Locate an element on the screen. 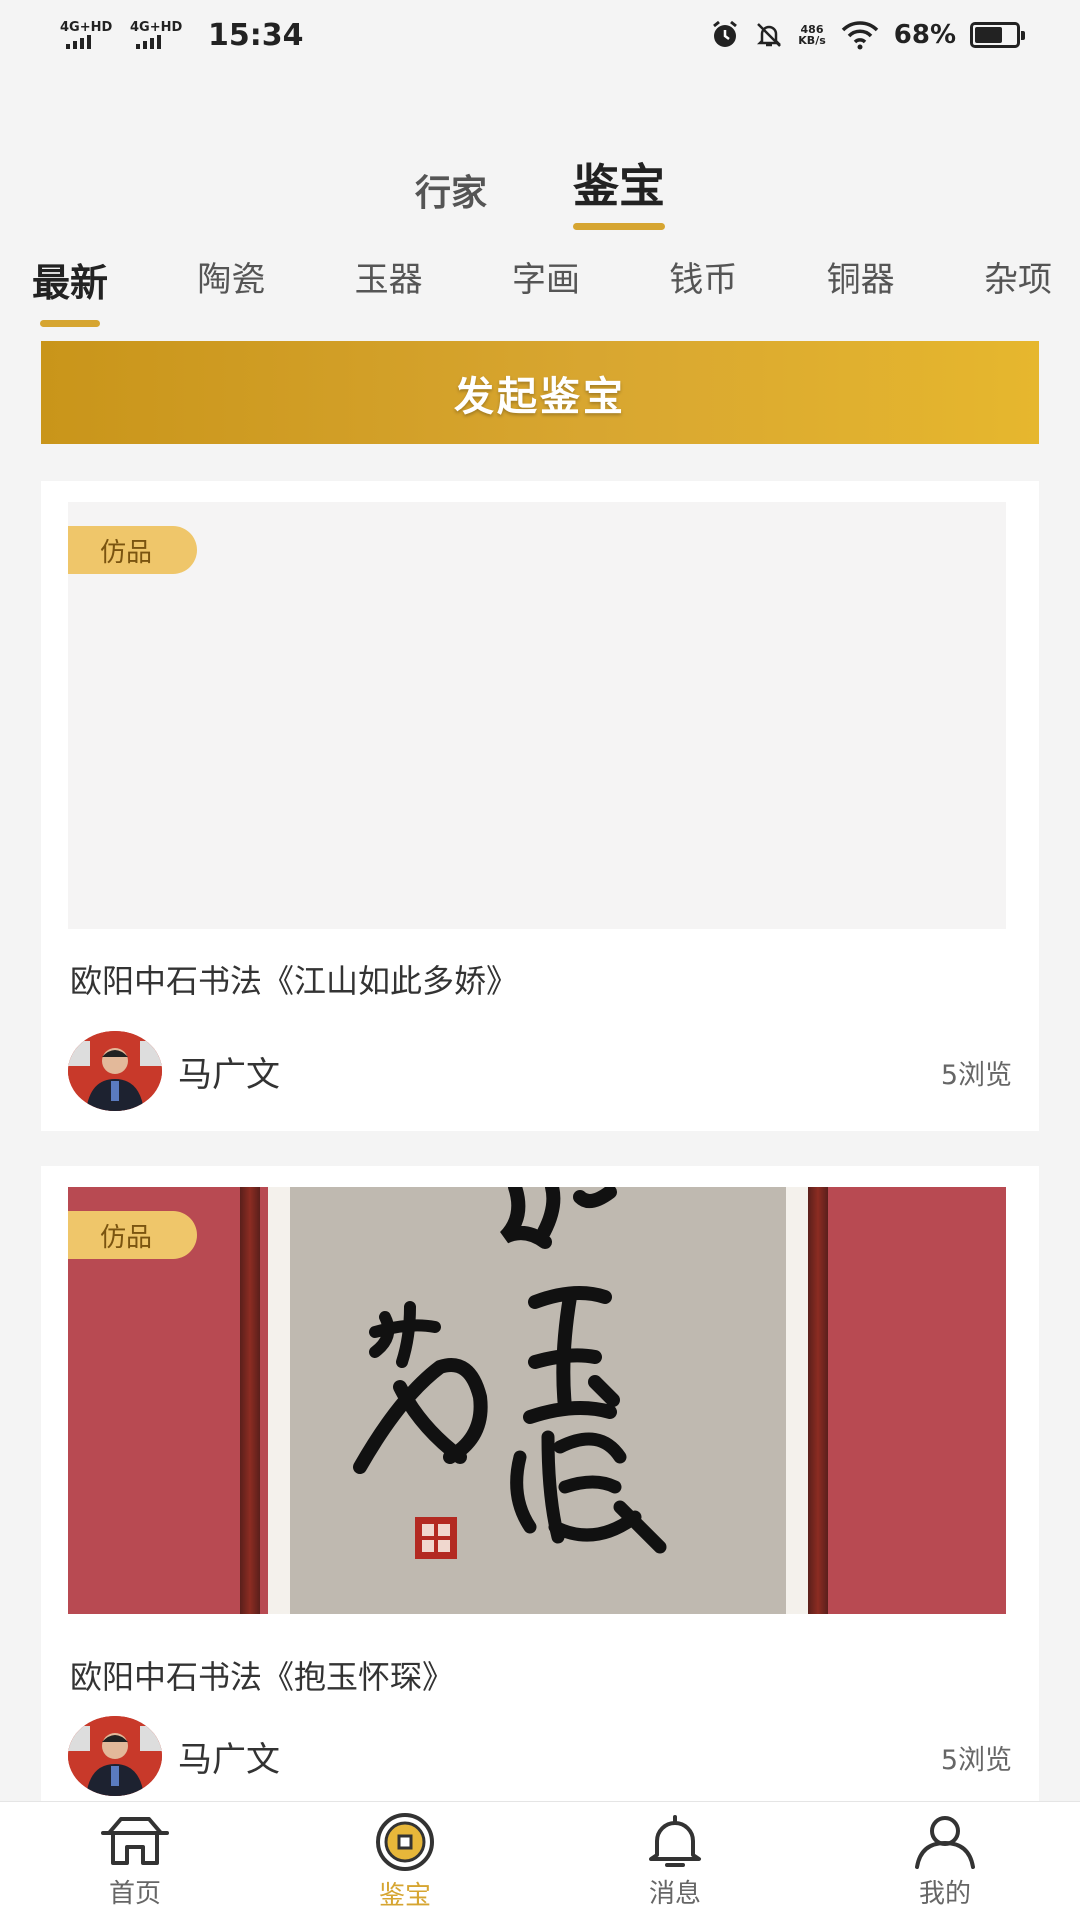 The width and height of the screenshot is (1080, 1920). category-latest: 最新 is located at coordinates (70, 289).